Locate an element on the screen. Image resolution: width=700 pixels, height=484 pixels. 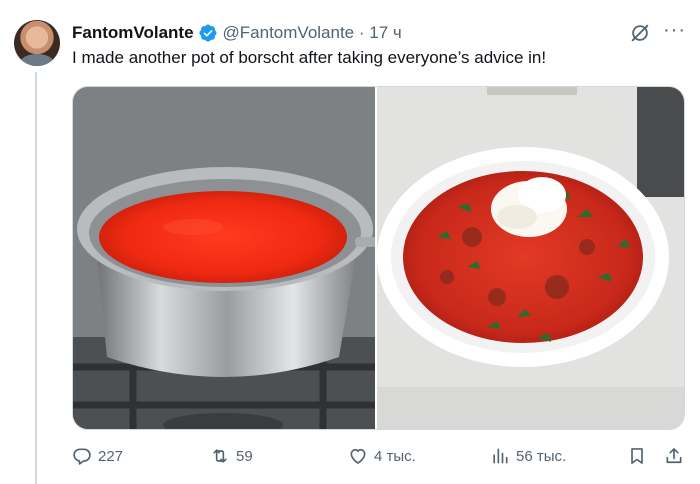
display-name: FantomVolante is located at coordinates (133, 33).